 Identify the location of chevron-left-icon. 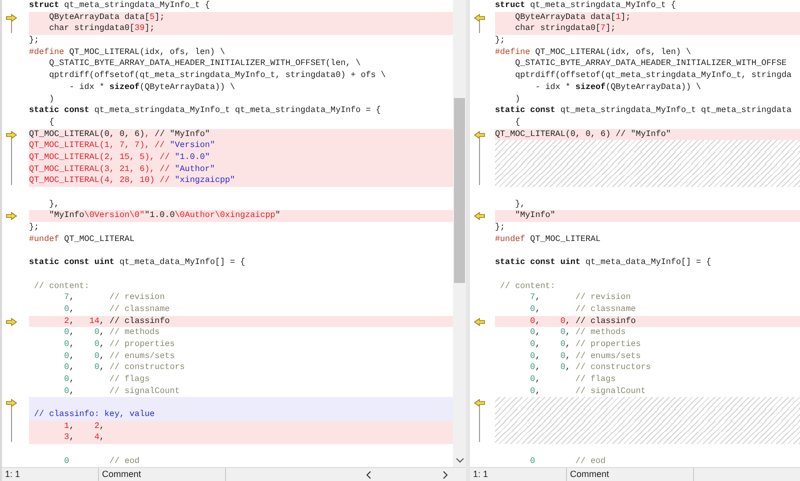
(368, 474).